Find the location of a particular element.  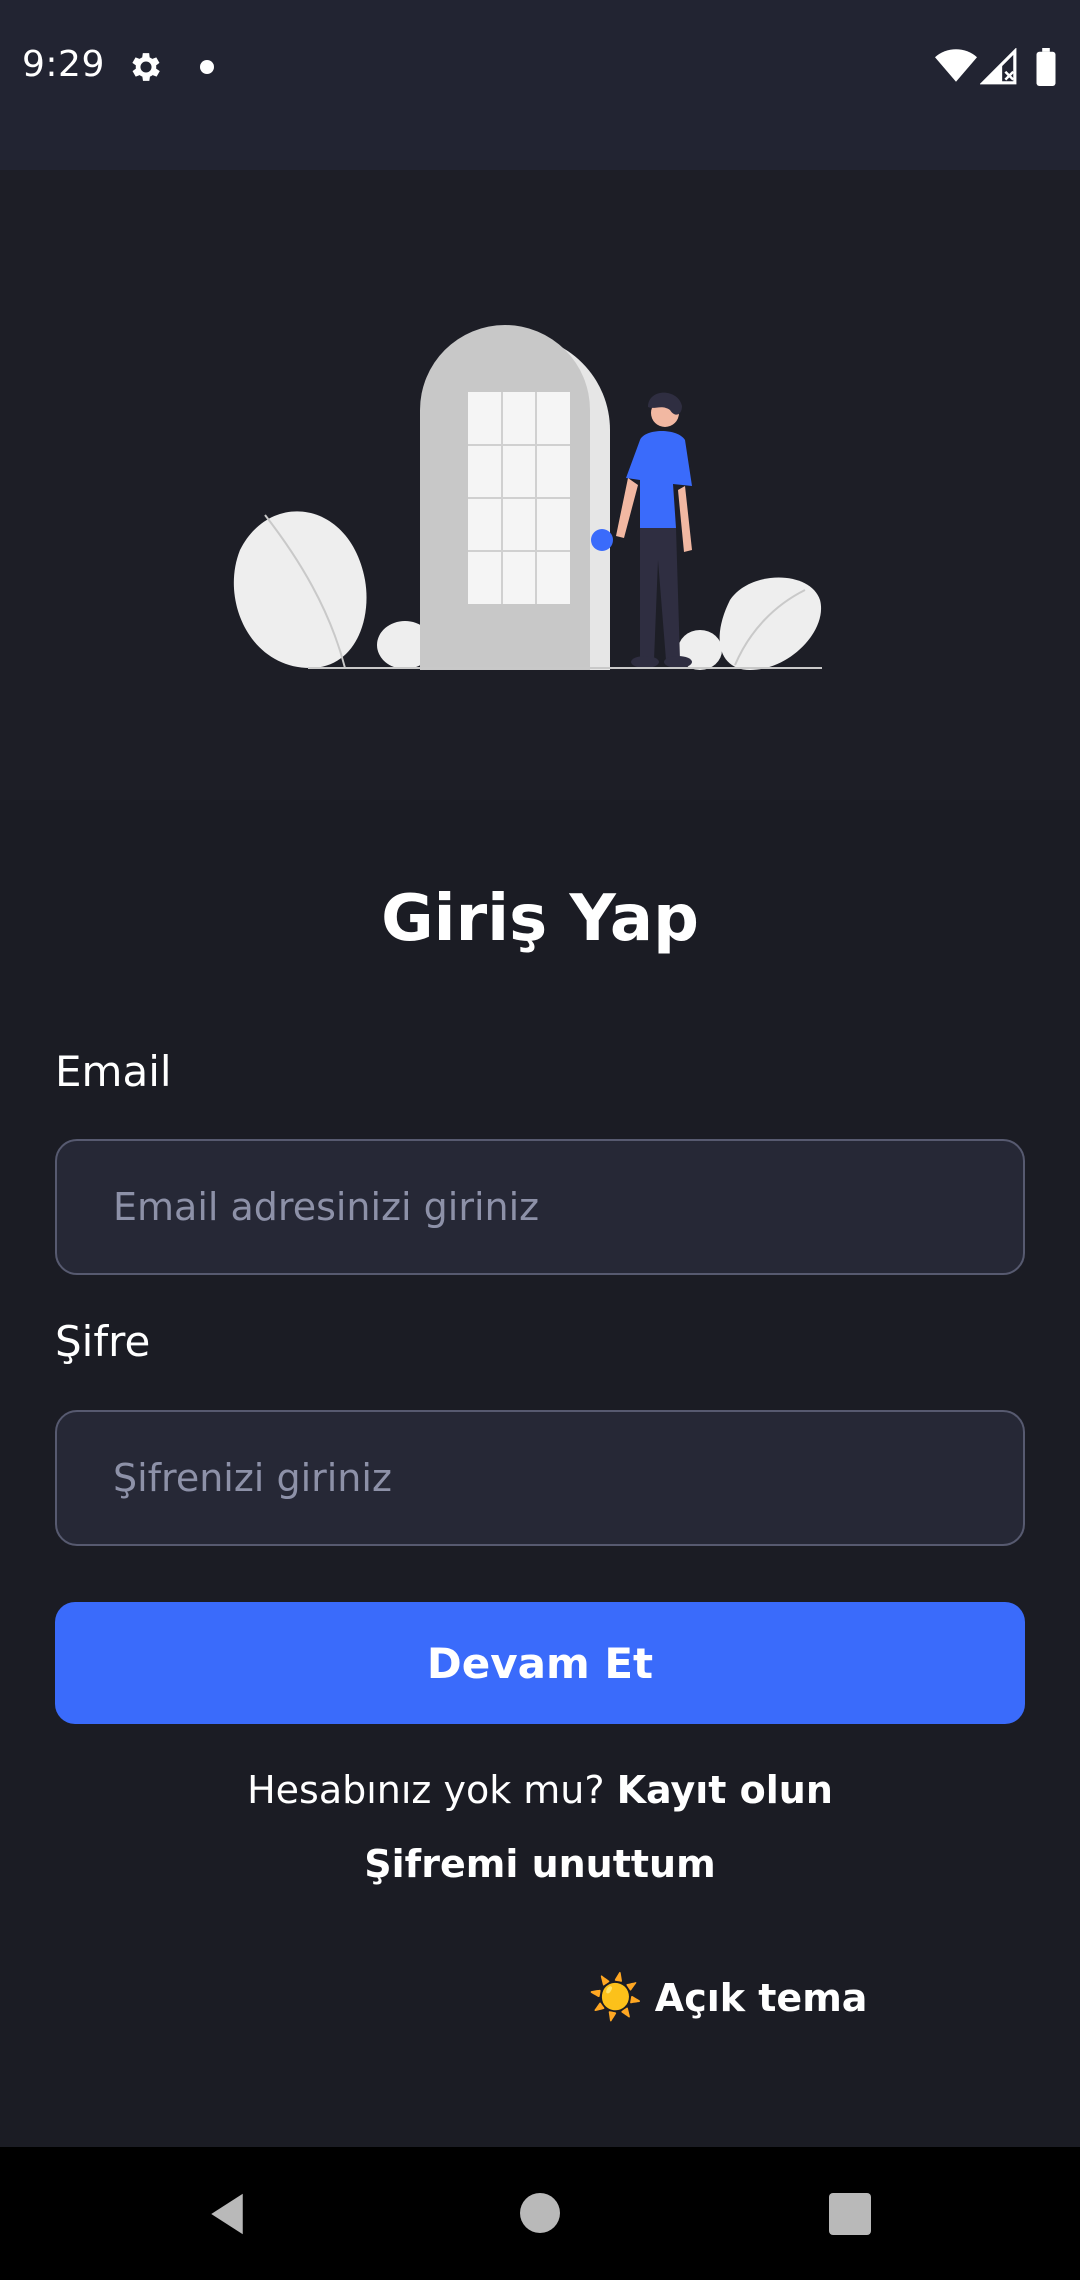

navigation-bar is located at coordinates (540, 2213).